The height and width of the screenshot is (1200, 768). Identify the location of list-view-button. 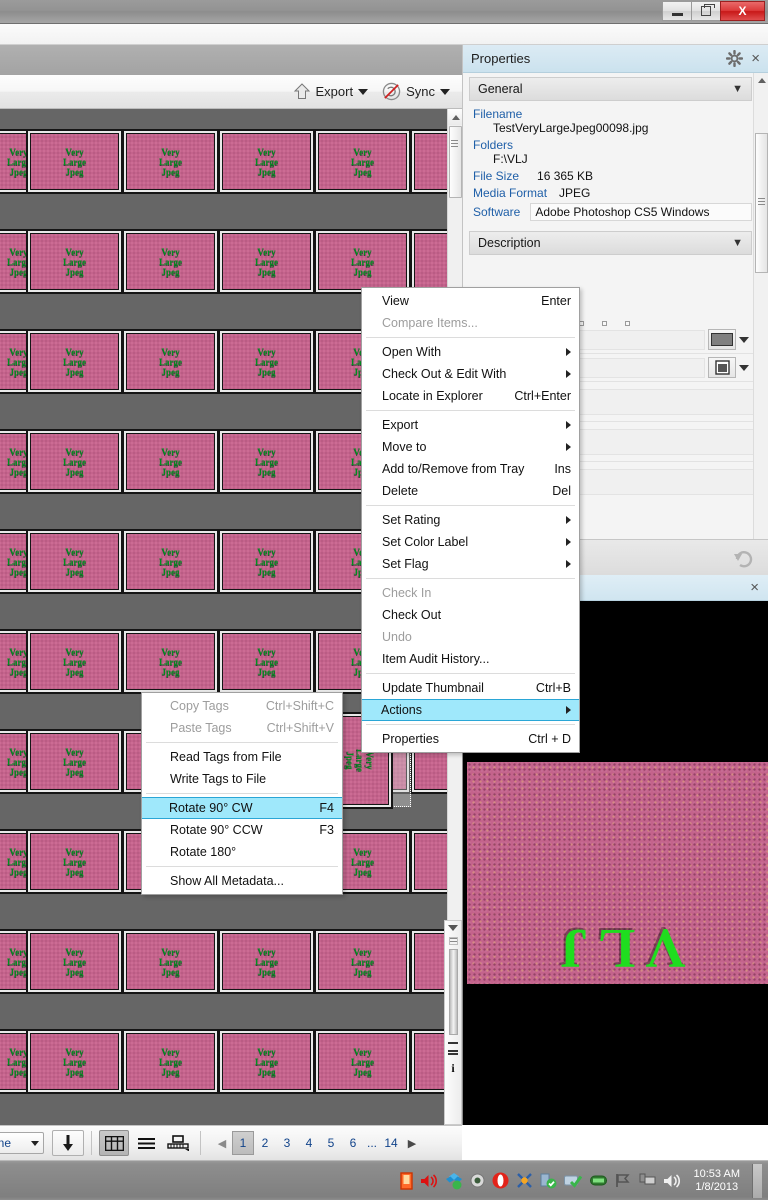
(146, 1143).